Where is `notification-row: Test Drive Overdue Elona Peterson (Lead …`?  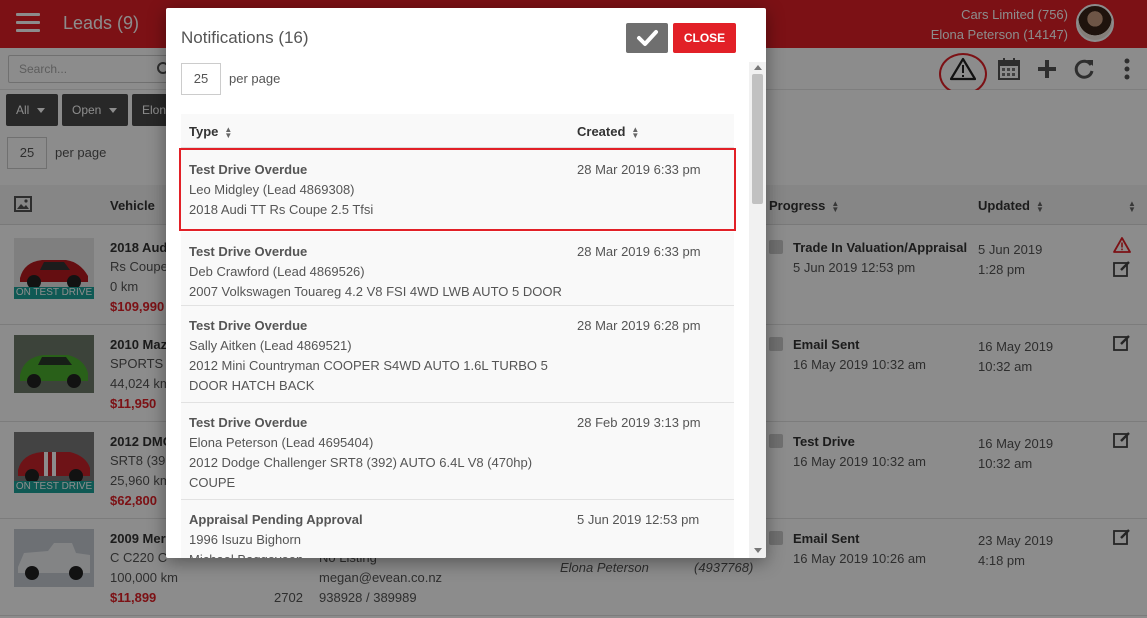 notification-row: Test Drive Overdue Elona Peterson (Lead … is located at coordinates (457, 451).